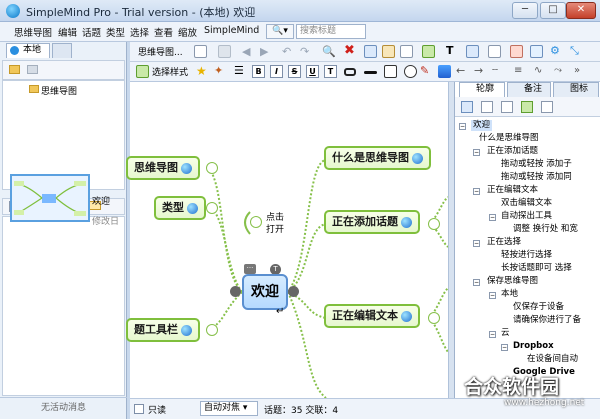 The width and height of the screenshot is (600, 419). What do you see at coordinates (50, 198) in the screenshot?
I see `map-thumbnail` at bounding box center [50, 198].